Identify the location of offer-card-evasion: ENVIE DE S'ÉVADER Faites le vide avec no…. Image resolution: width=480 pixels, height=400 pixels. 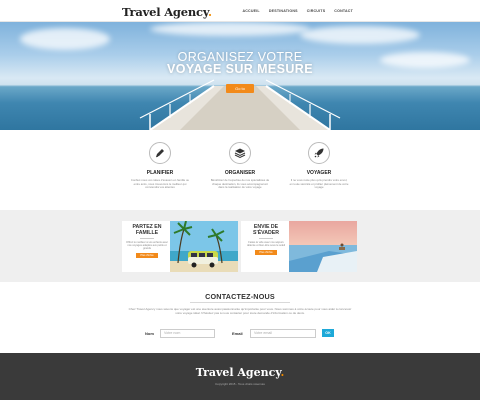
(299, 246).